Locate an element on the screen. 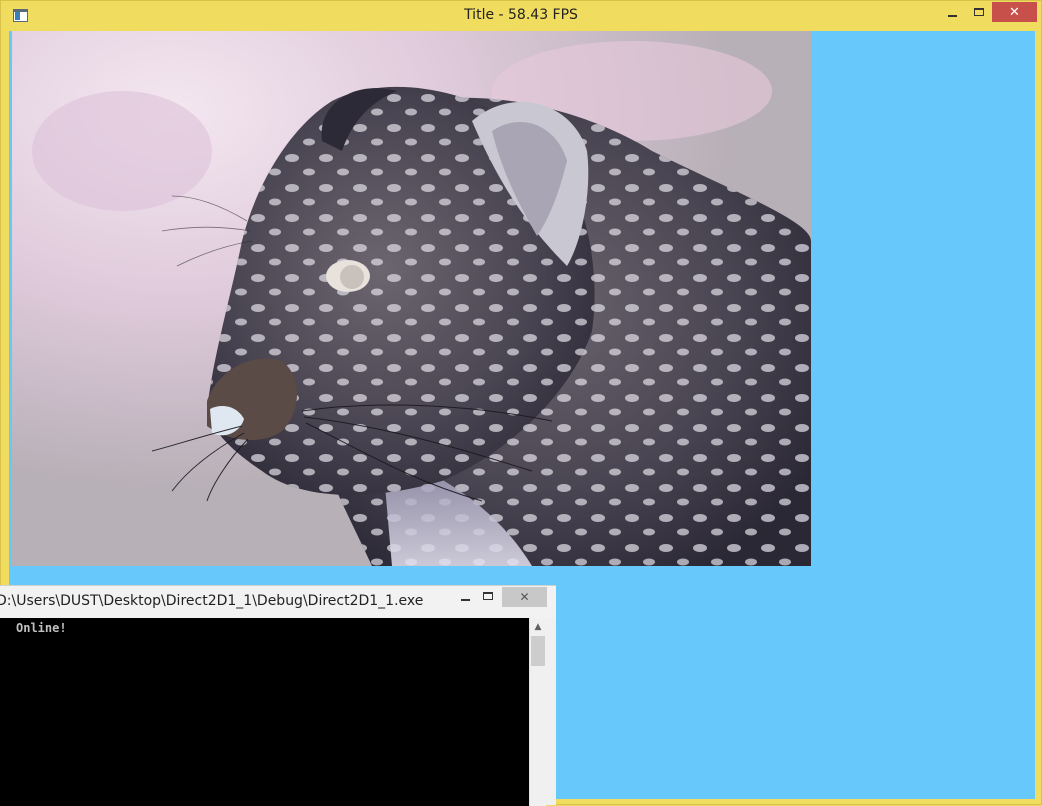  main-titlebar: Title - 58.43 FPS ✕ is located at coordinates (521, 16).